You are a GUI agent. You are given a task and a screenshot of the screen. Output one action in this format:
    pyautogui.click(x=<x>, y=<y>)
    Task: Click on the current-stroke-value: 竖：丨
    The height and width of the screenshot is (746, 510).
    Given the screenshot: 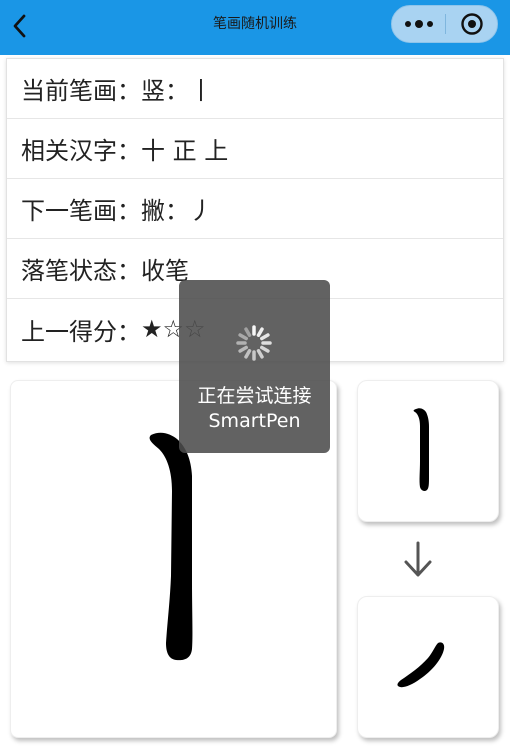 What is the action you would take?
    pyautogui.click(x=177, y=91)
    